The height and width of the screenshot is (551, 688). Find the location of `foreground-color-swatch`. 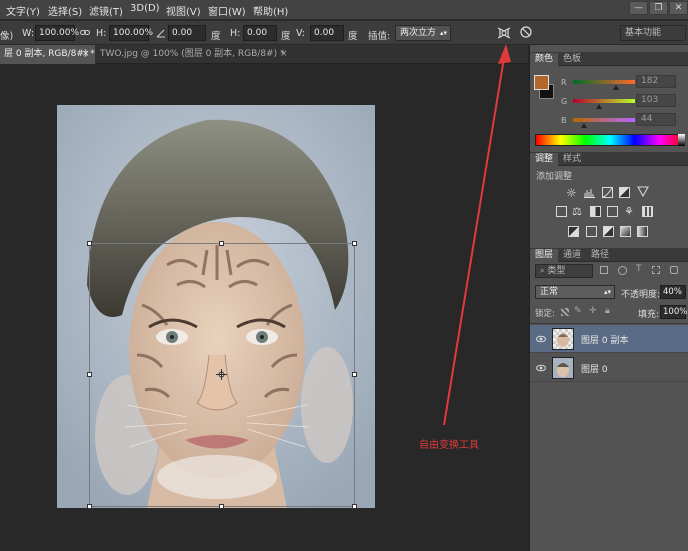

foreground-color-swatch is located at coordinates (541, 82).